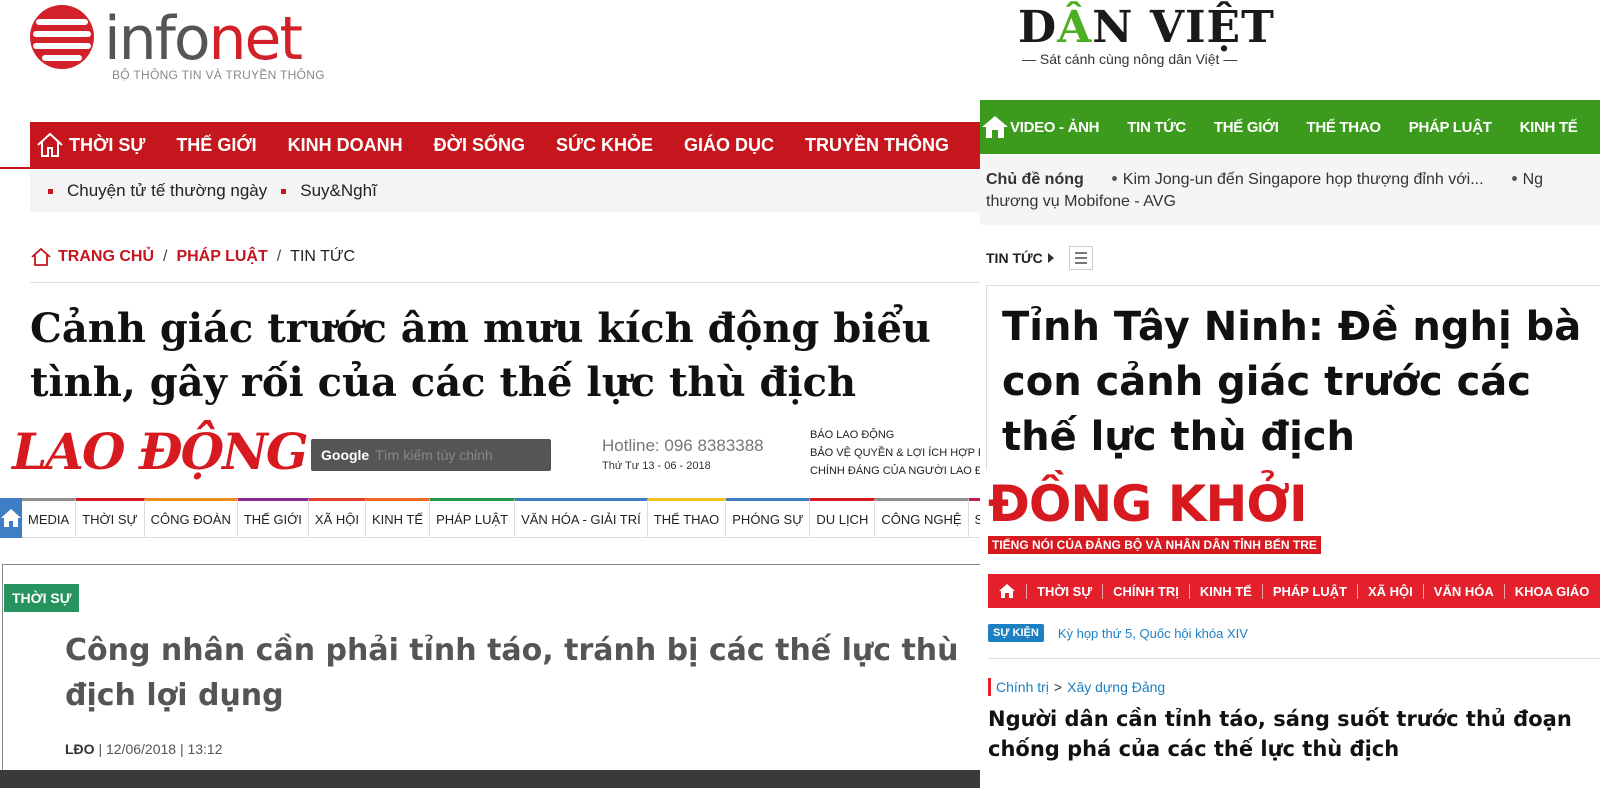 The image size is (1600, 788). Describe the element at coordinates (656, 466) in the screenshot. I see `current-date: Thứ Tư 13 - 06 - 2018` at that location.